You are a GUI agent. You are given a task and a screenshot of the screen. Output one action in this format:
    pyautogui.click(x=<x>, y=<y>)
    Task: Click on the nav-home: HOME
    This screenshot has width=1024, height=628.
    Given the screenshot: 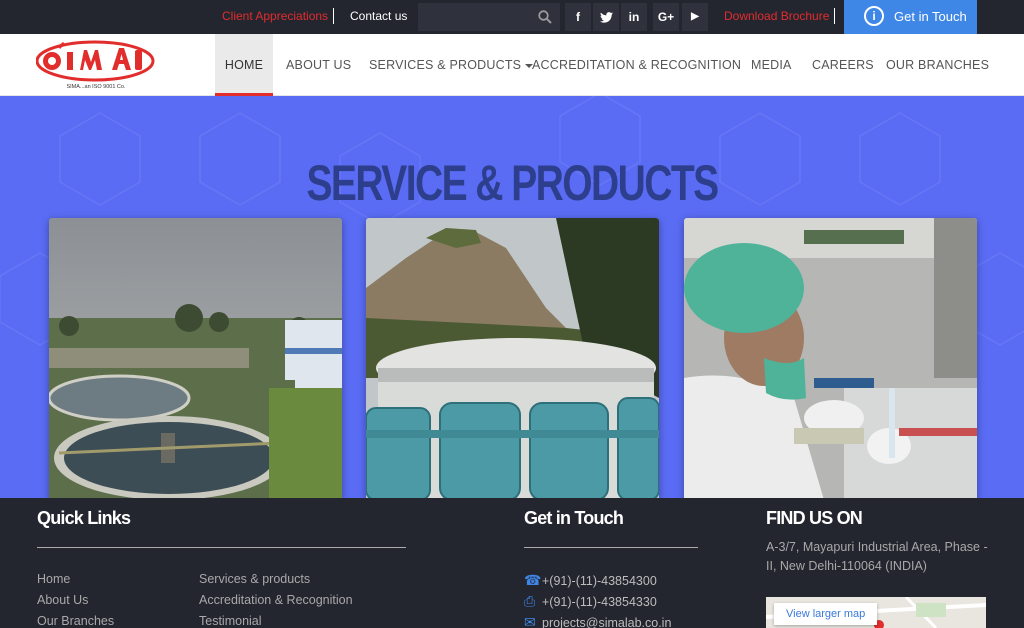 What is the action you would take?
    pyautogui.click(x=244, y=65)
    